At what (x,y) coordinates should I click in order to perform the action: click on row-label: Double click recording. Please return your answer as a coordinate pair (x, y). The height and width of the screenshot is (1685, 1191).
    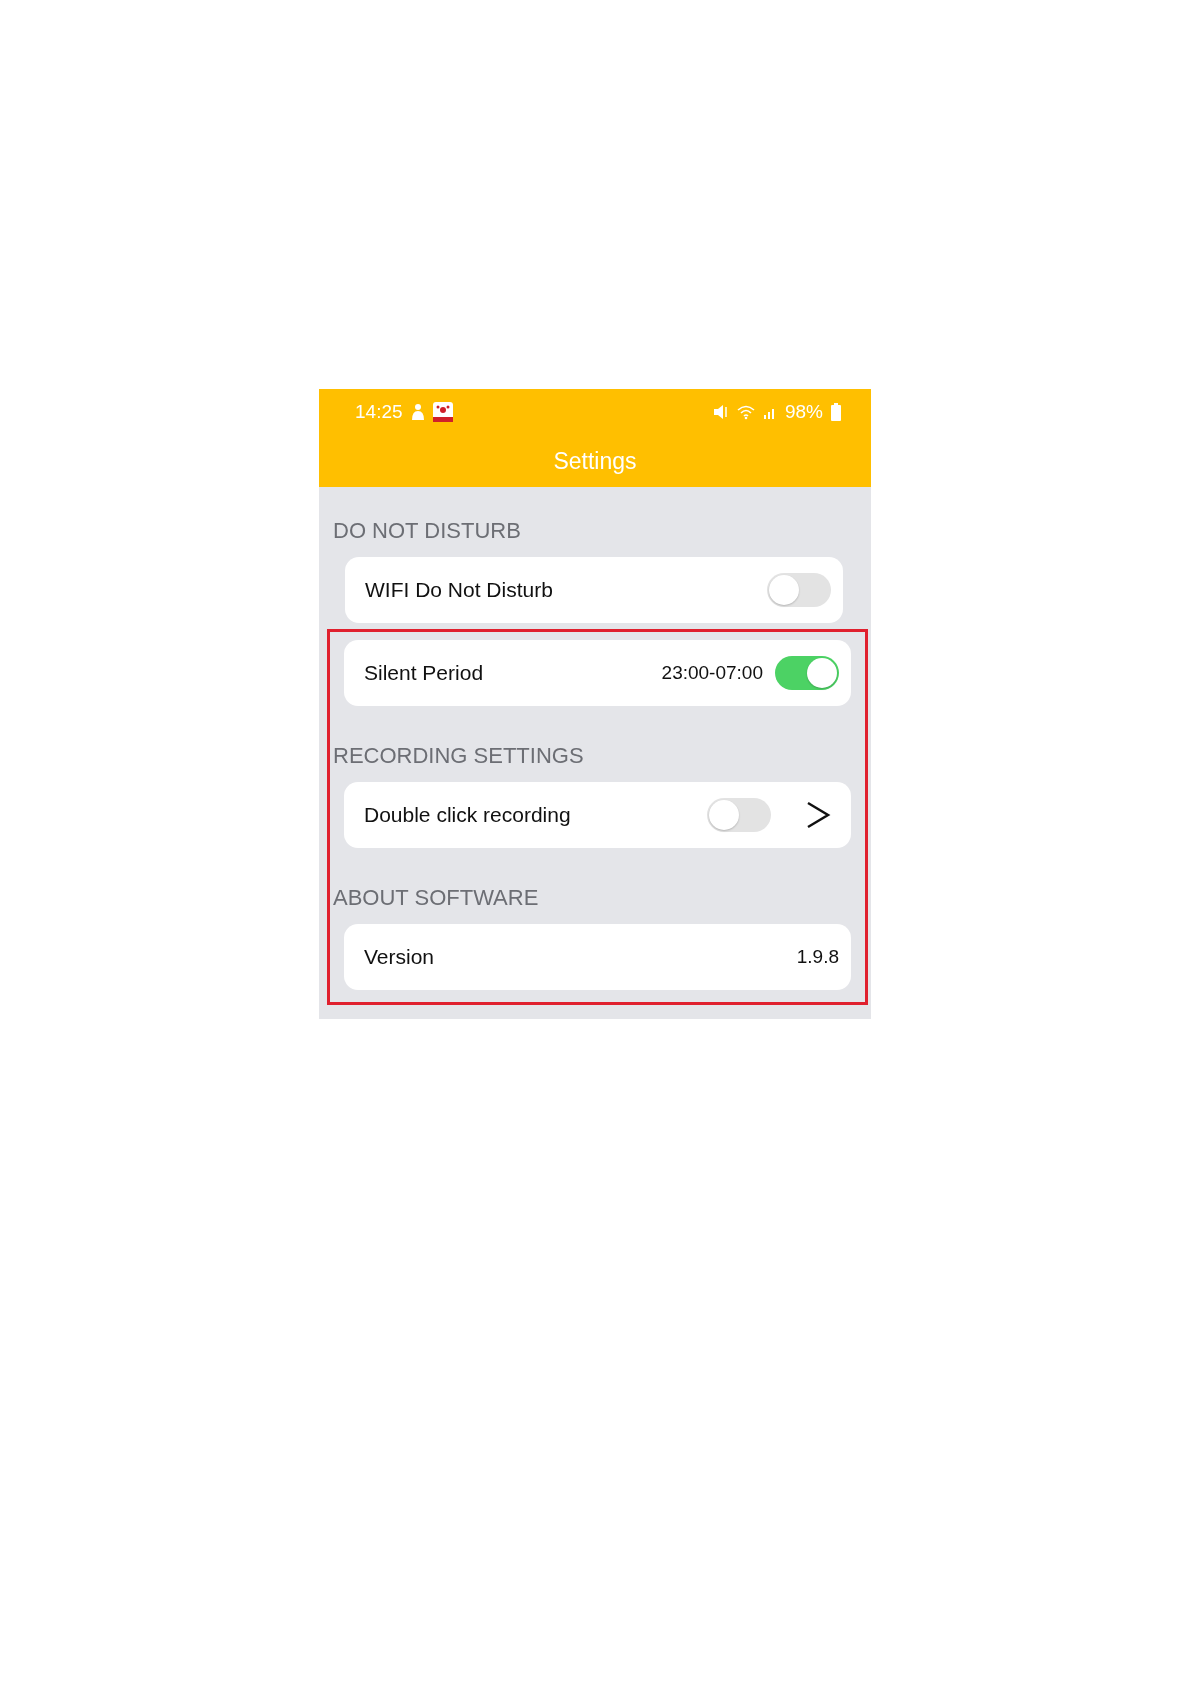
    Looking at the image, I should click on (468, 815).